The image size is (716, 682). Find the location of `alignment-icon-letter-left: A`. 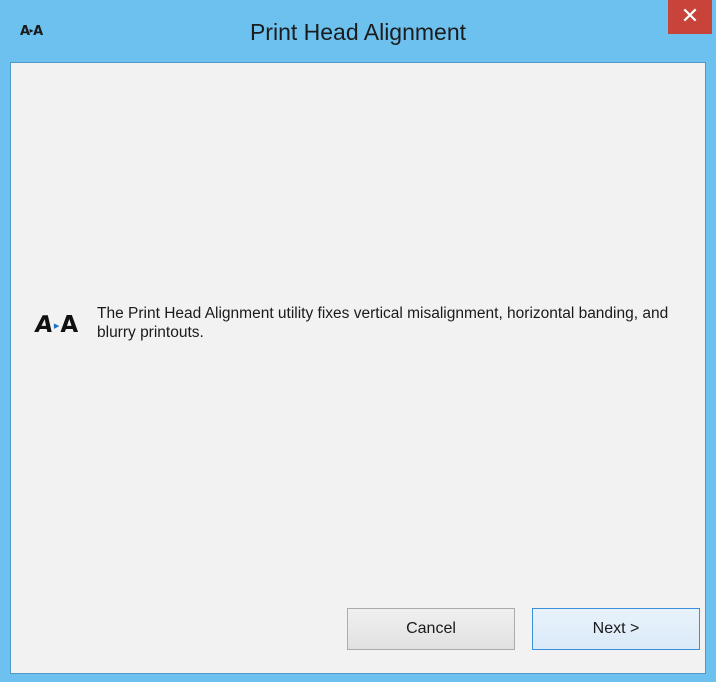

alignment-icon-letter-left: A is located at coordinates (44, 325).